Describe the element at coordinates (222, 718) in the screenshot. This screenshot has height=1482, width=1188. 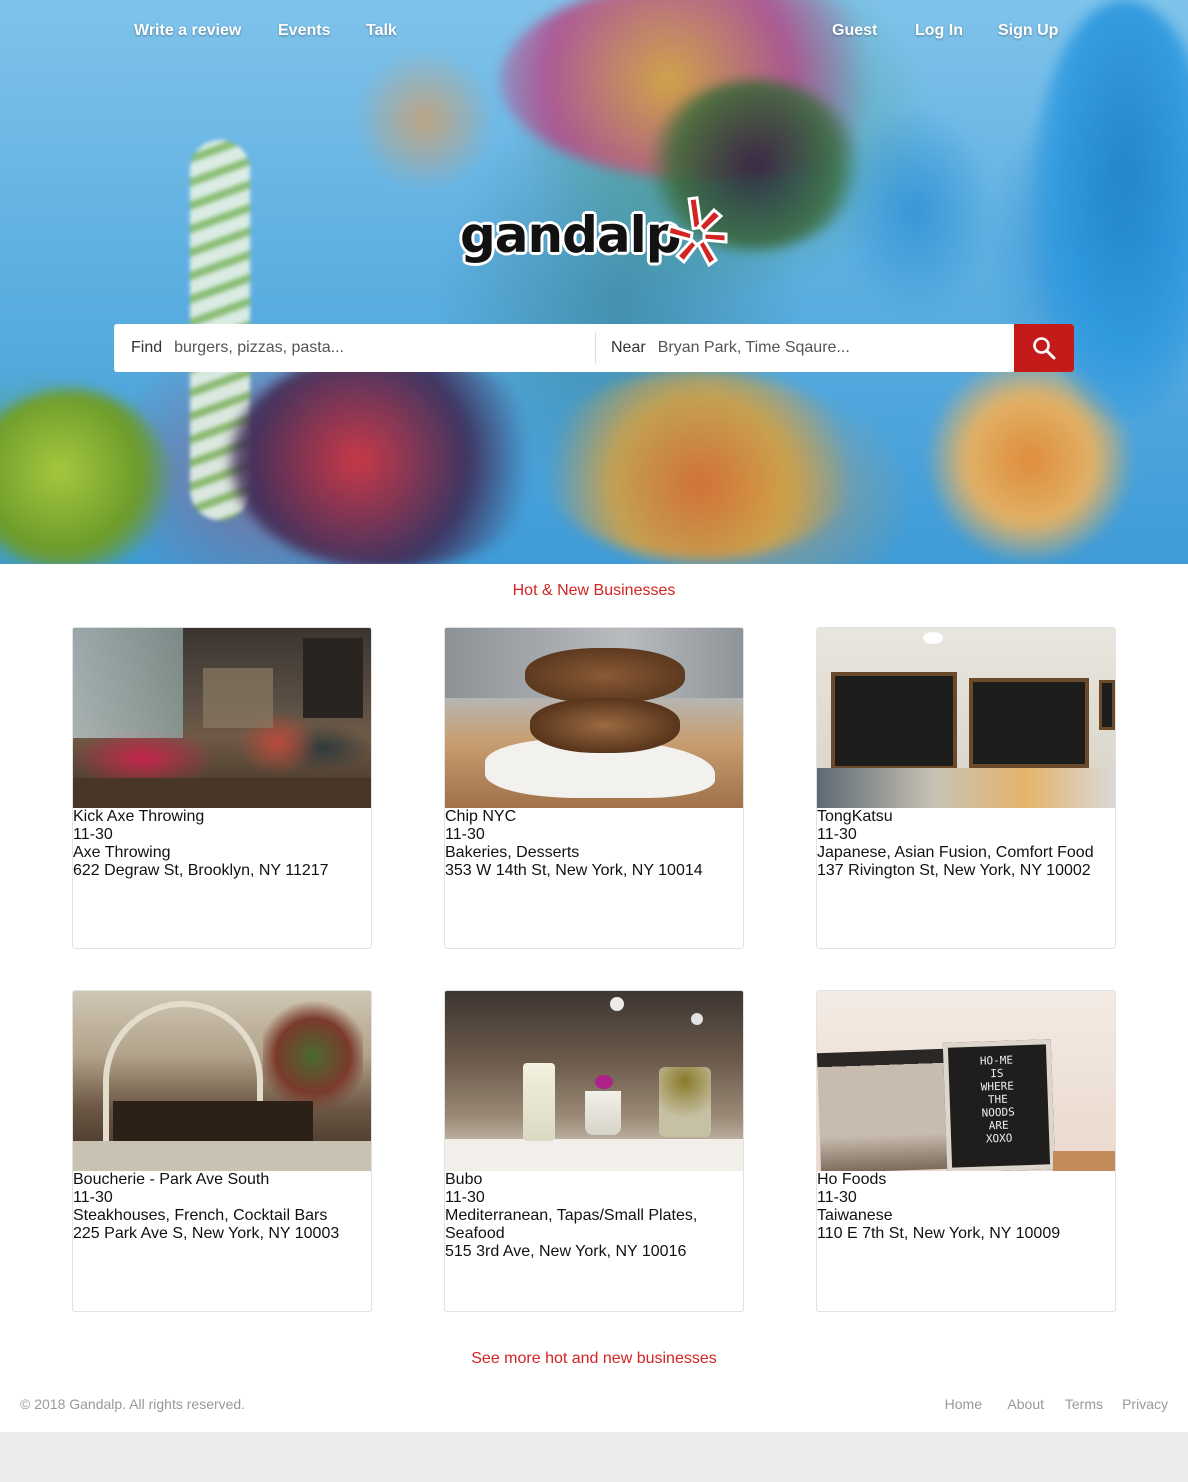
I see `lounge-photo` at that location.